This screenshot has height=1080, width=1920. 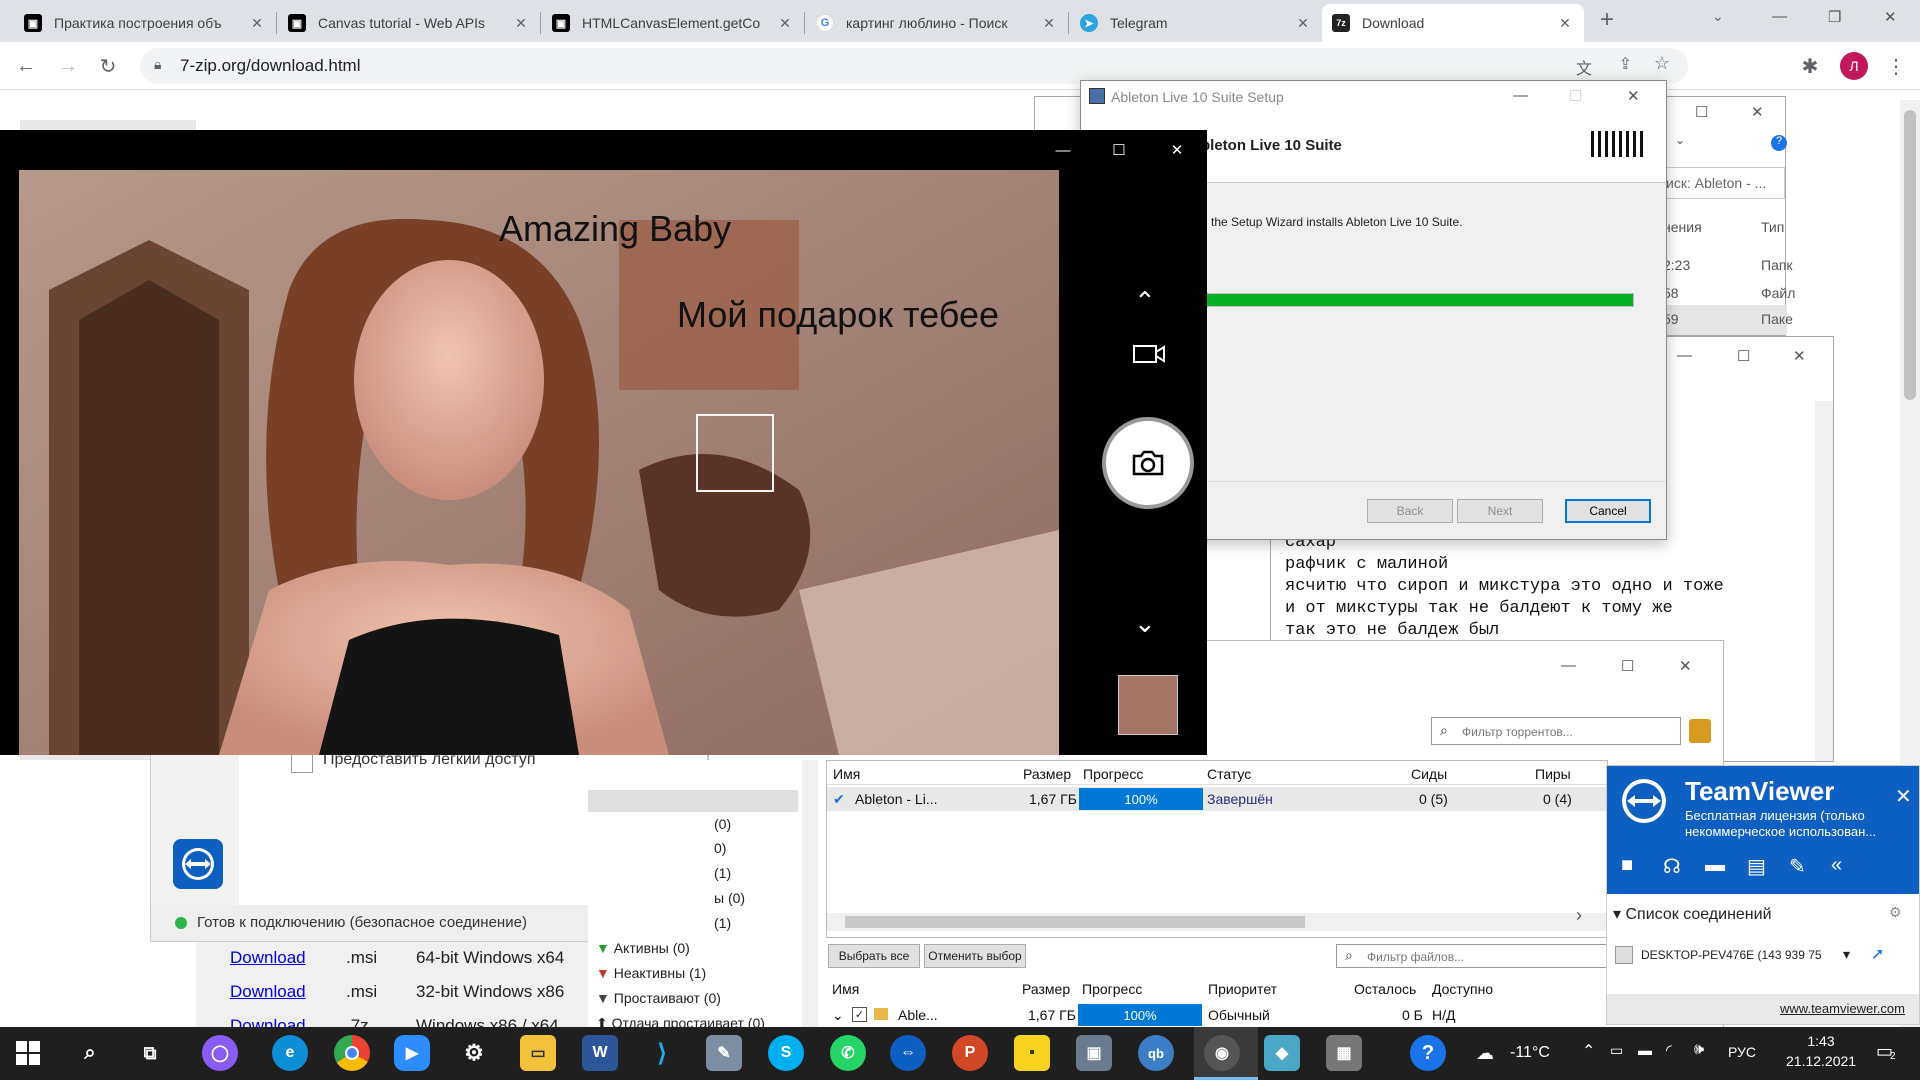 I want to click on lock-icon, so click(x=1700, y=731).